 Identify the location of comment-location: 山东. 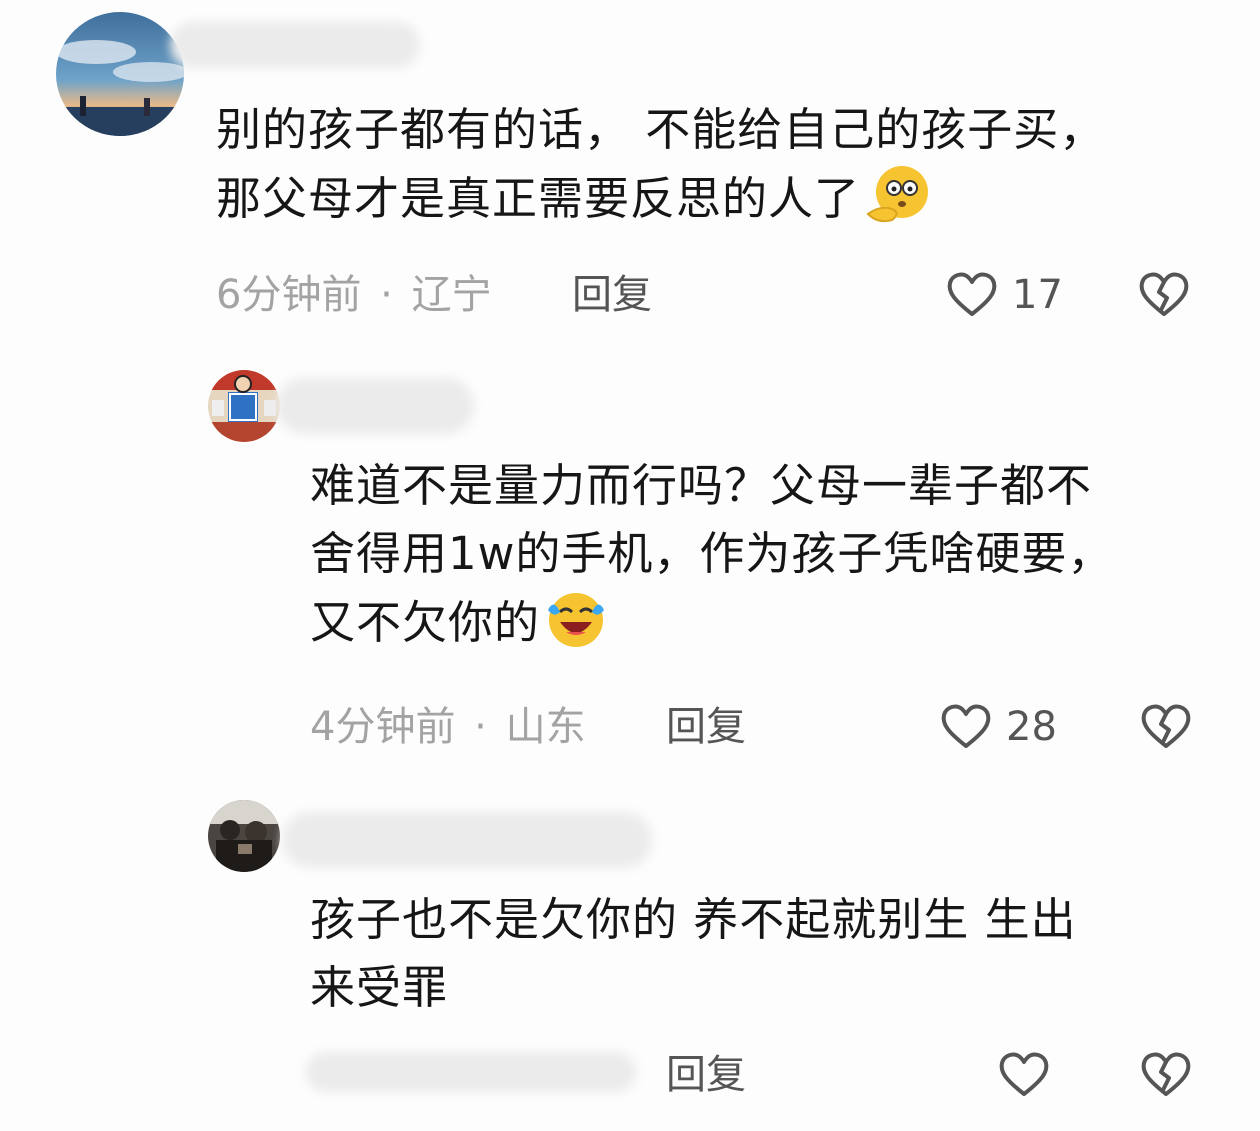
(545, 727).